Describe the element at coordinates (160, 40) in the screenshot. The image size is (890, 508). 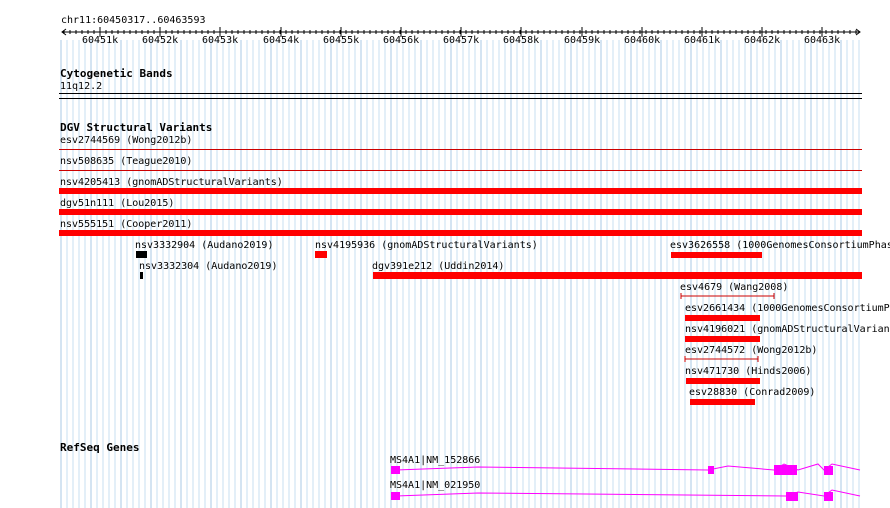
I see `ruler-tick-label: 60452k` at that location.